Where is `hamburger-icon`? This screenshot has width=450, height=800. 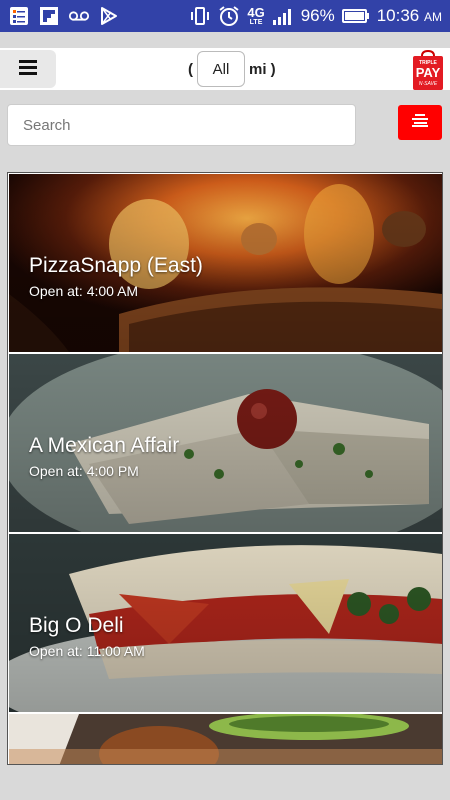 hamburger-icon is located at coordinates (28, 69).